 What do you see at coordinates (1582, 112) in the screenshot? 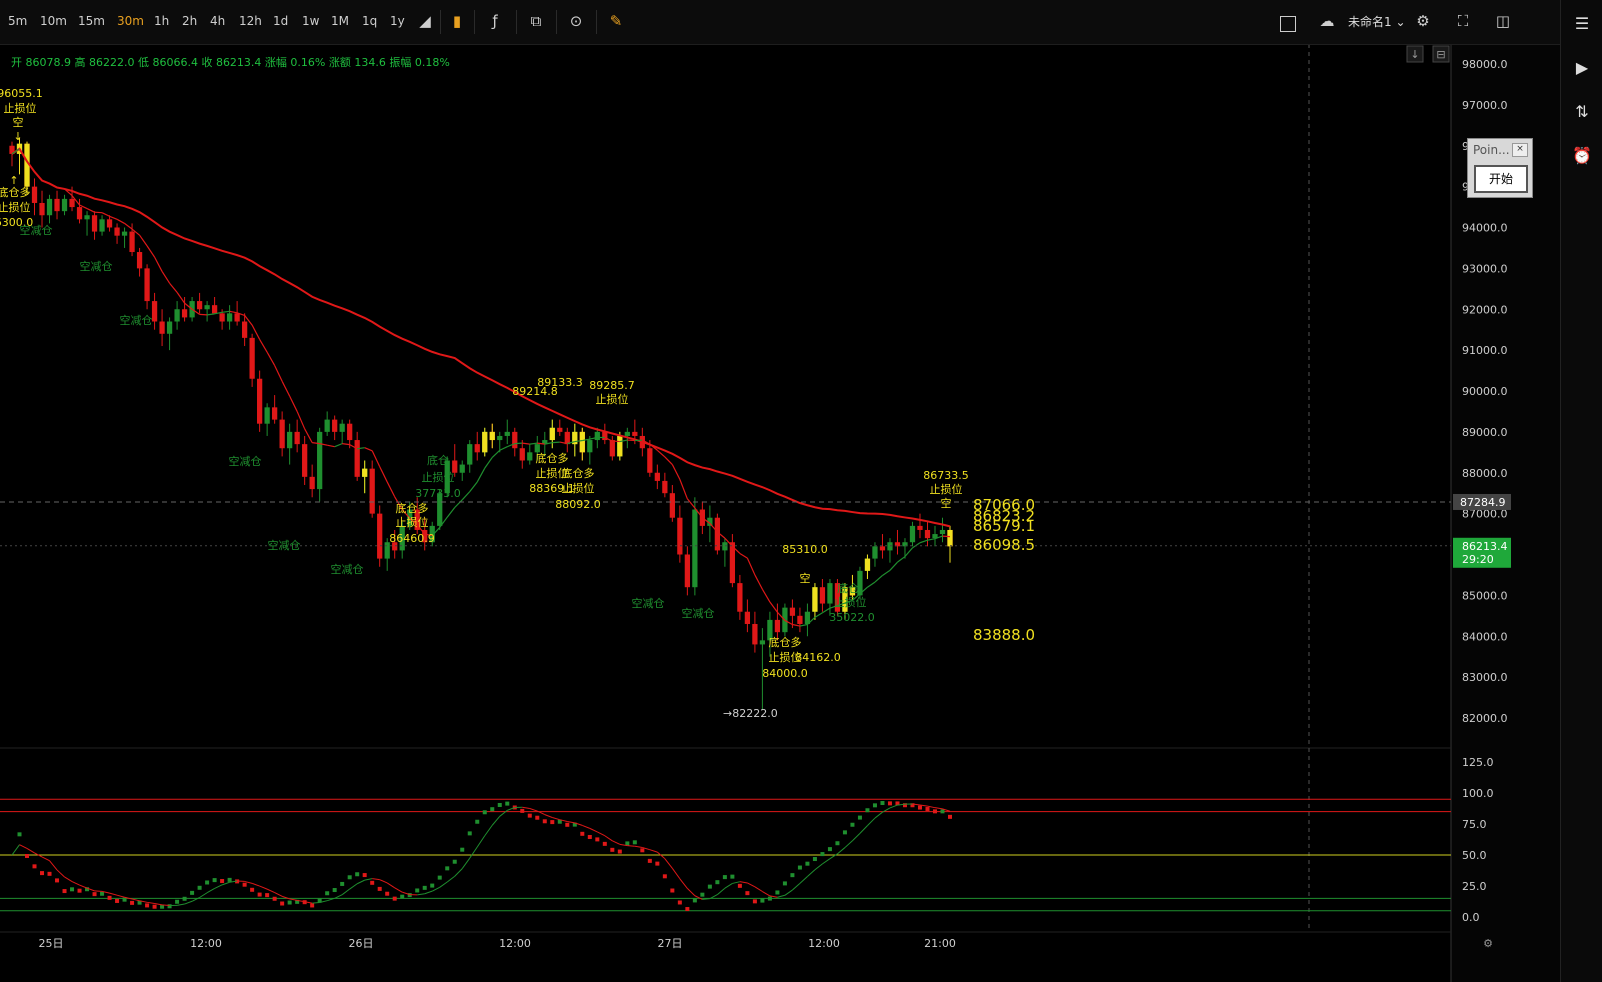
I see `trade-icon: ⇅` at bounding box center [1582, 112].